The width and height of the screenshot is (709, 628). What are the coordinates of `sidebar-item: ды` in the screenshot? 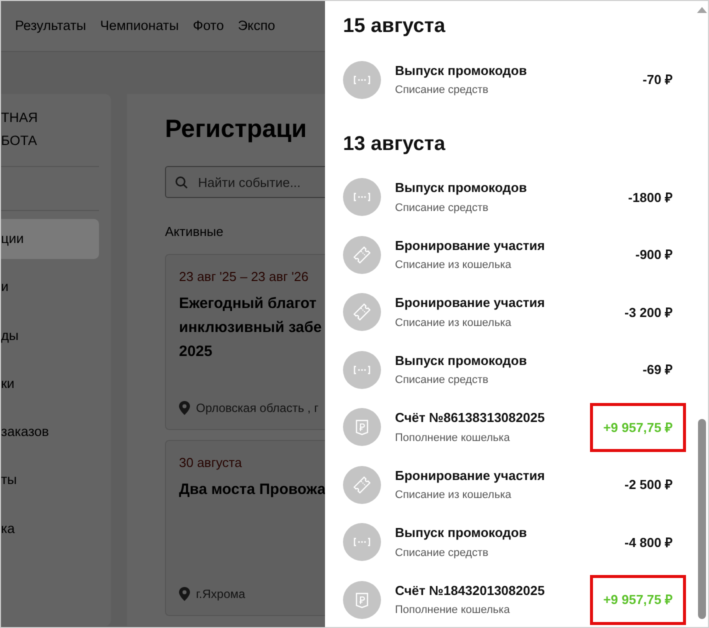 It's located at (50, 336).